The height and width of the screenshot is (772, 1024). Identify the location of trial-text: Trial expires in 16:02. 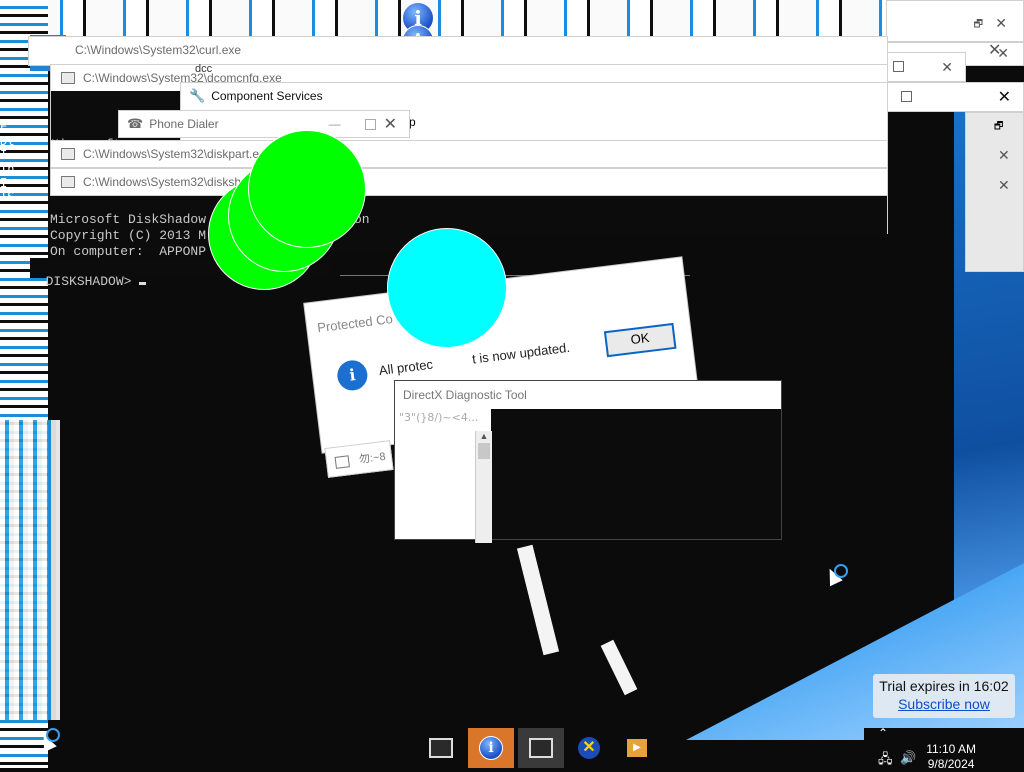
(944, 686).